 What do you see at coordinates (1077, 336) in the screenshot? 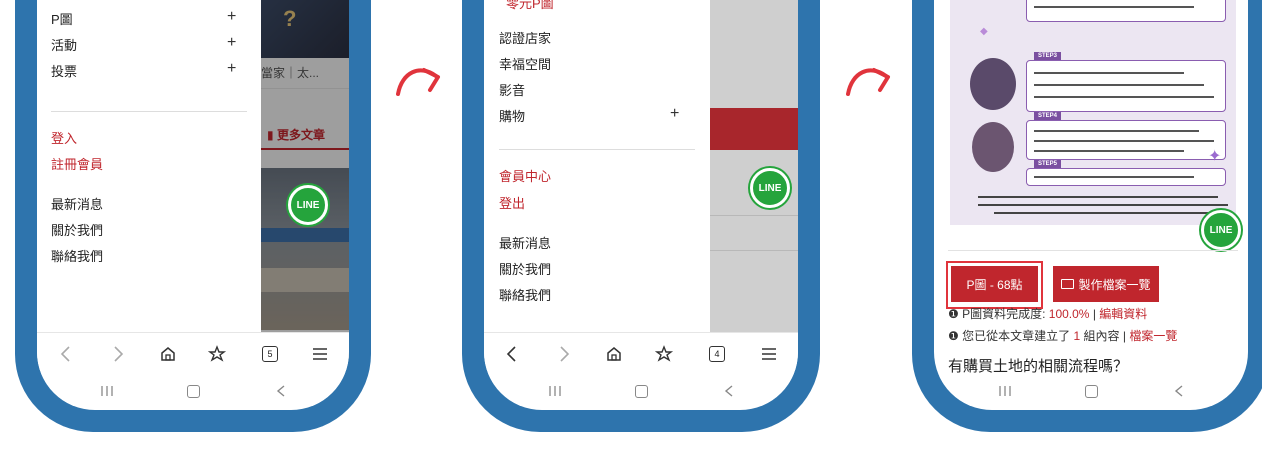
I see `created-count: 1` at bounding box center [1077, 336].